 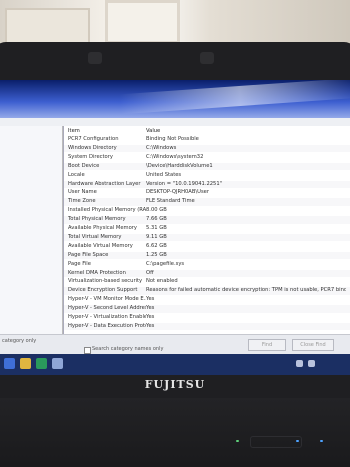 I want to click on close-find-button: Close Find, so click(x=313, y=345).